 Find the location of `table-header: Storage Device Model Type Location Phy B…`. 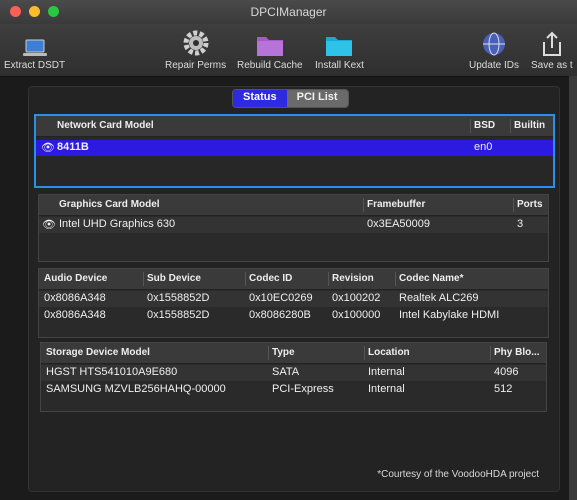

table-header: Storage Device Model Type Location Phy B… is located at coordinates (293, 353).